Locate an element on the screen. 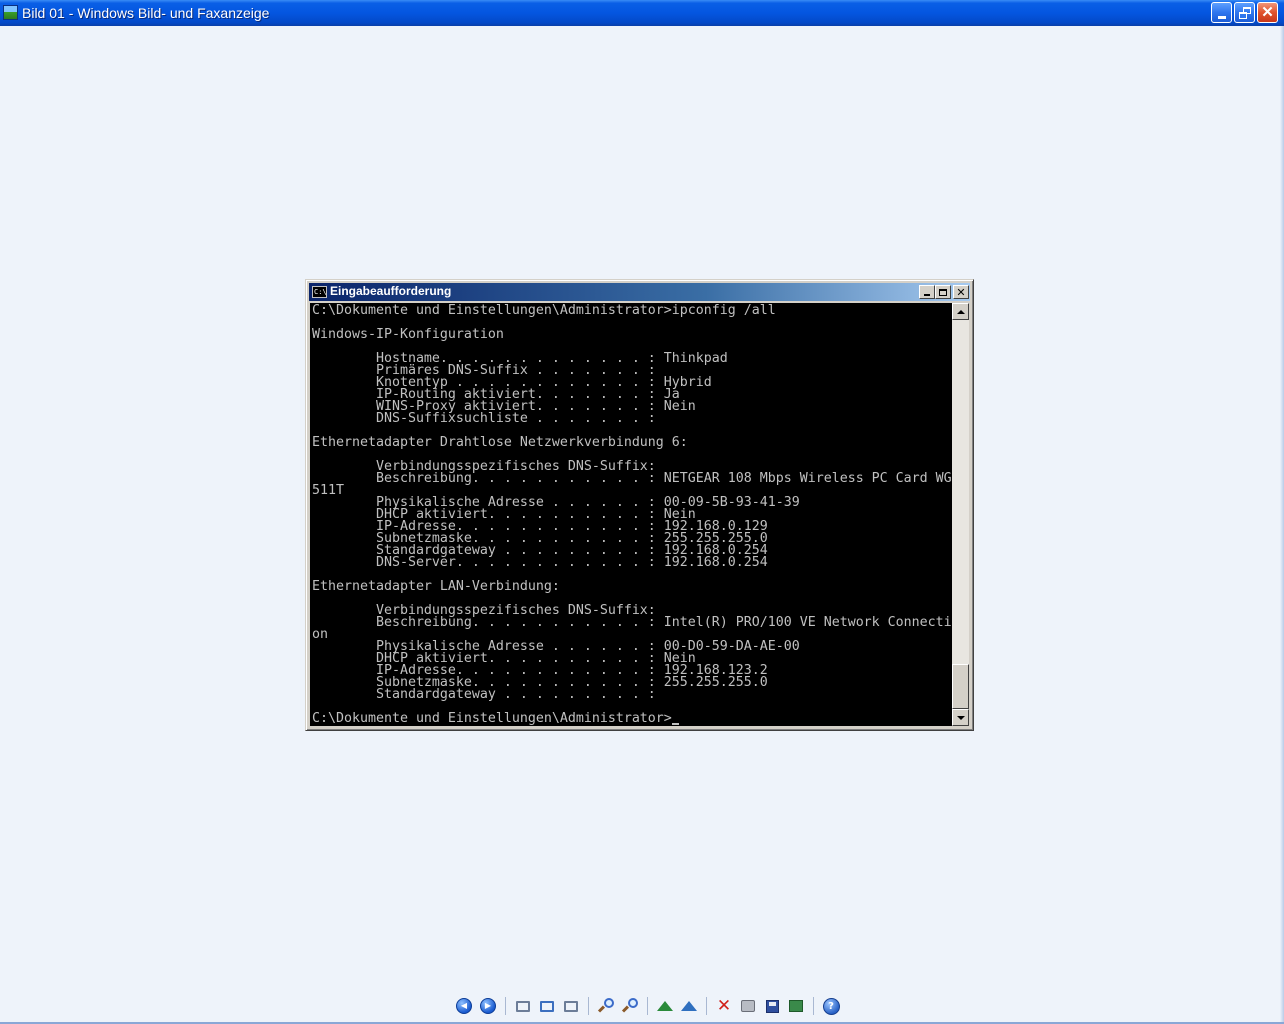 The width and height of the screenshot is (1284, 1024). console-line: Windows-IP-Konfiguration is located at coordinates (408, 334).